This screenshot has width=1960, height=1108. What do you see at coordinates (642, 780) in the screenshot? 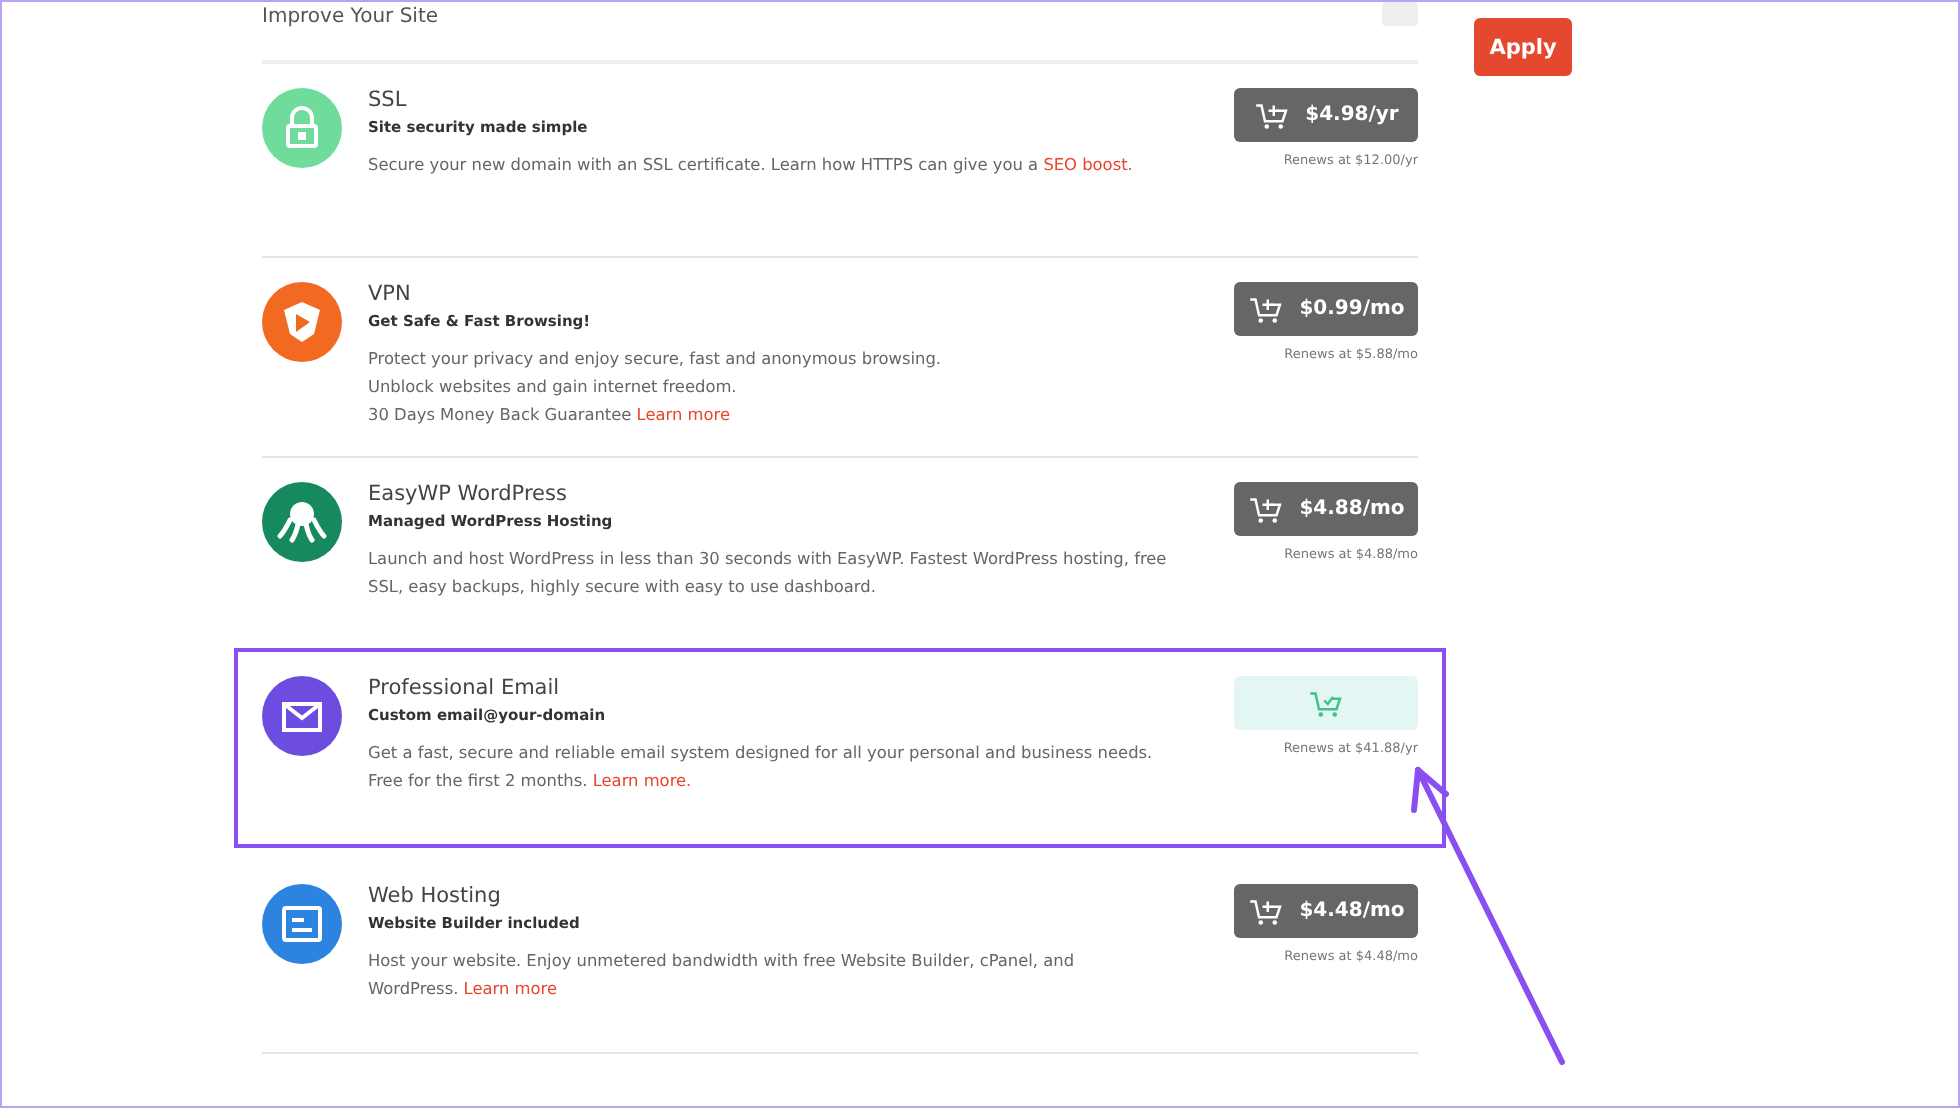
I see `learn-more-link: Learn more.` at bounding box center [642, 780].